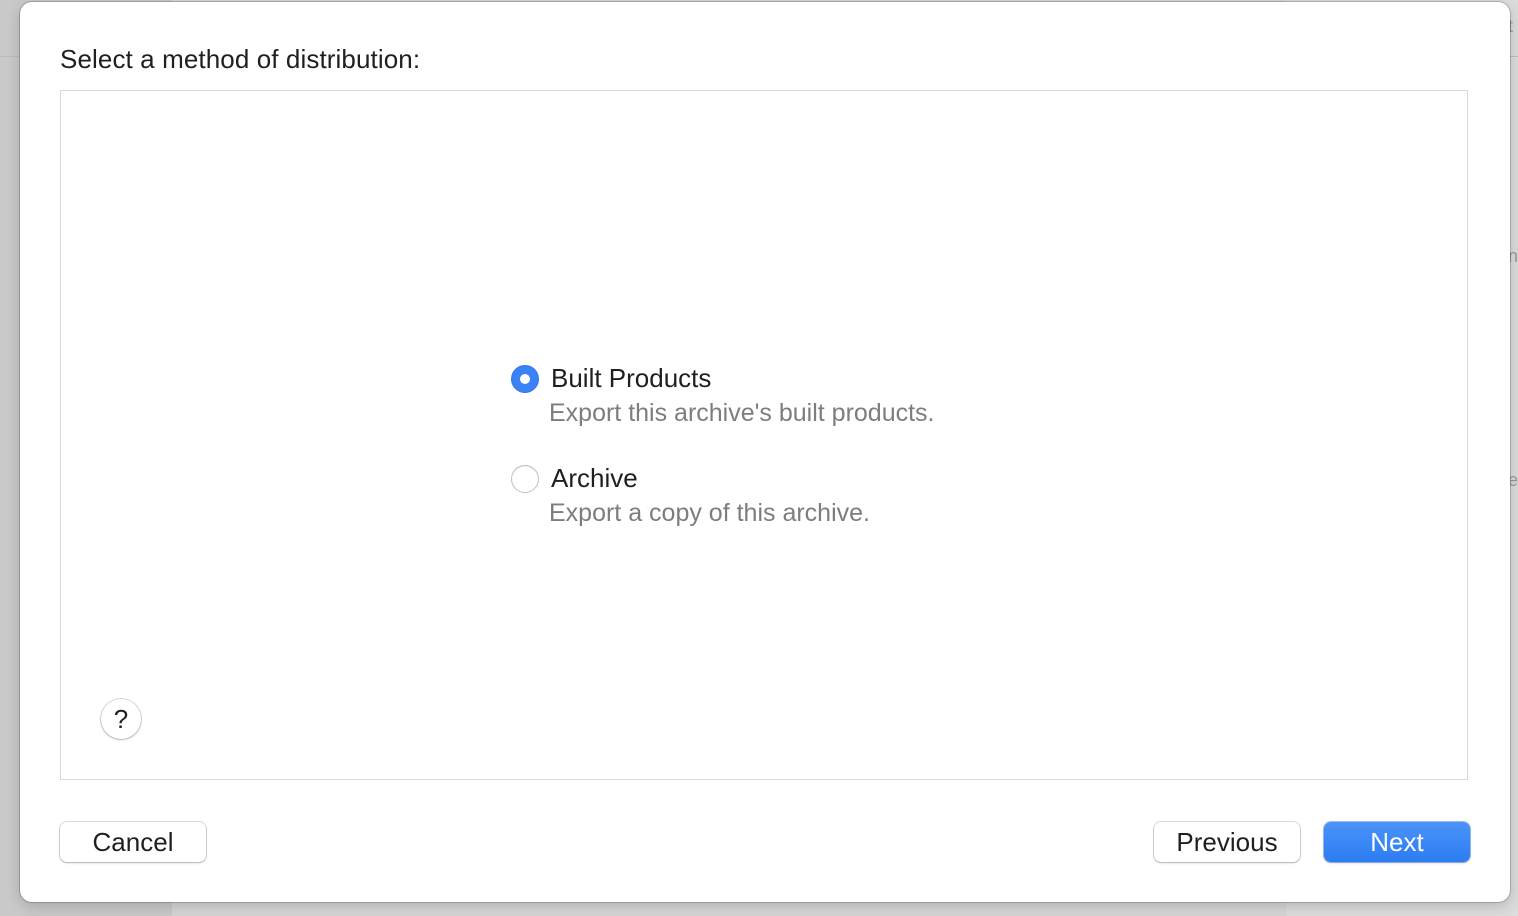  I want to click on radio-unselected-icon, so click(525, 479).